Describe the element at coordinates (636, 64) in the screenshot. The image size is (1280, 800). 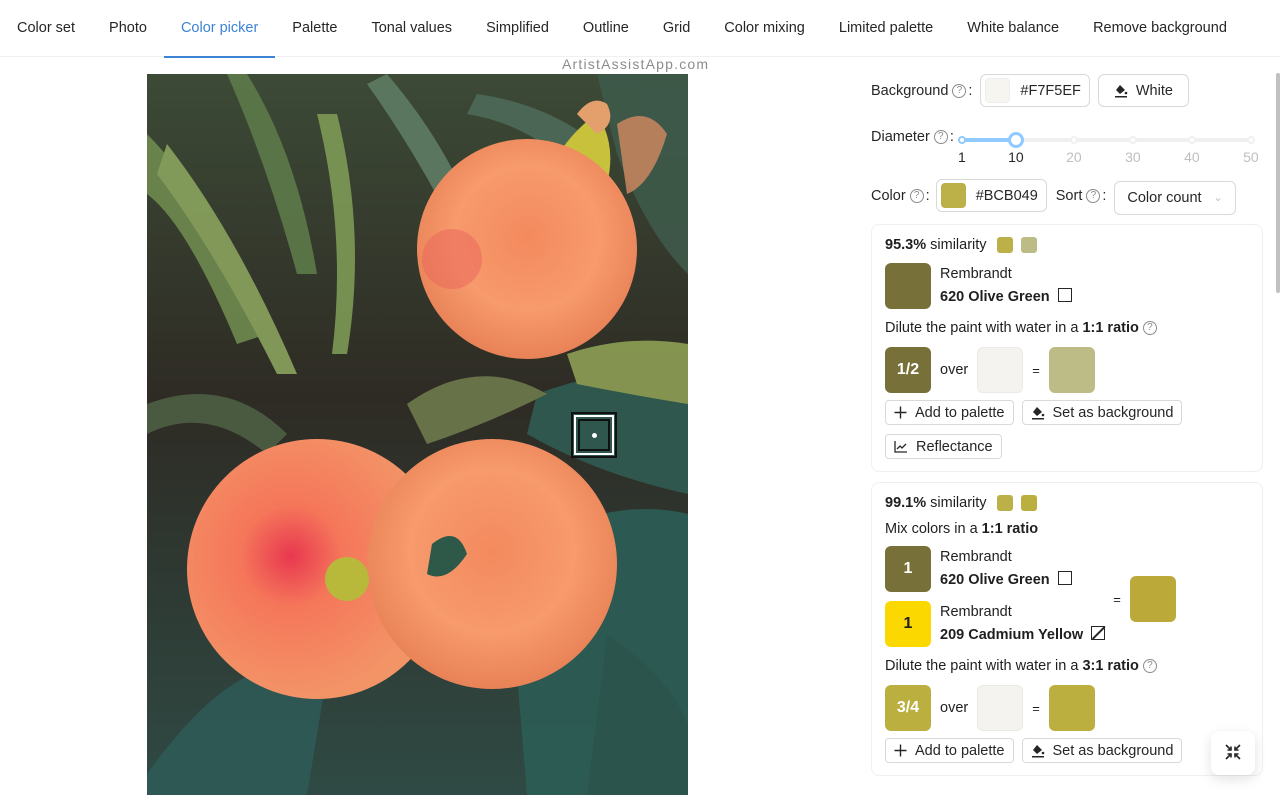
I see `watermark: ArtistAssistApp.com` at that location.